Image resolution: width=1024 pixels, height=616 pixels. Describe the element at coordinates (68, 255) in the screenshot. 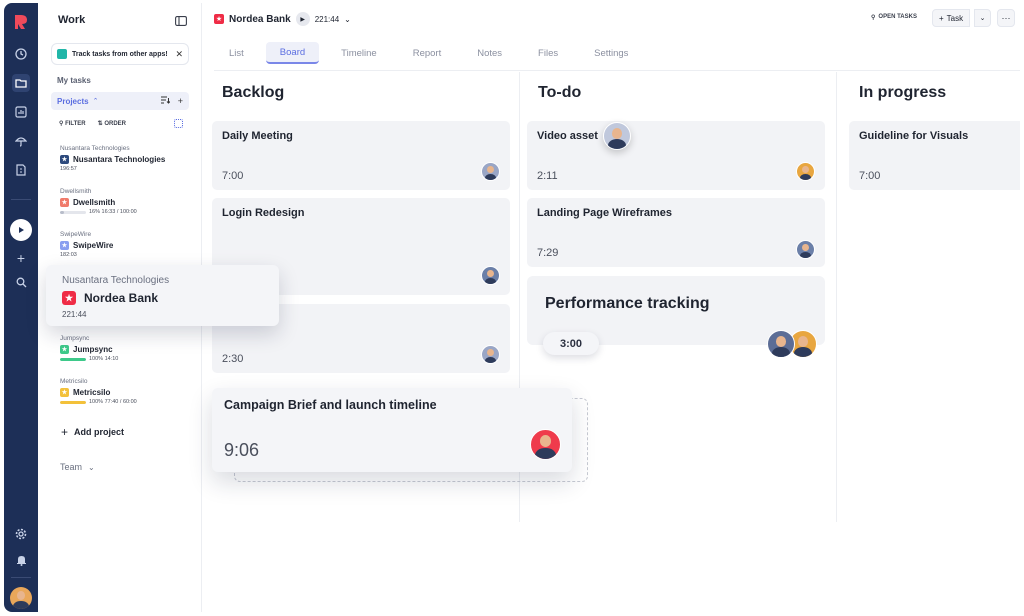

I see `project-time: 182:03` at that location.